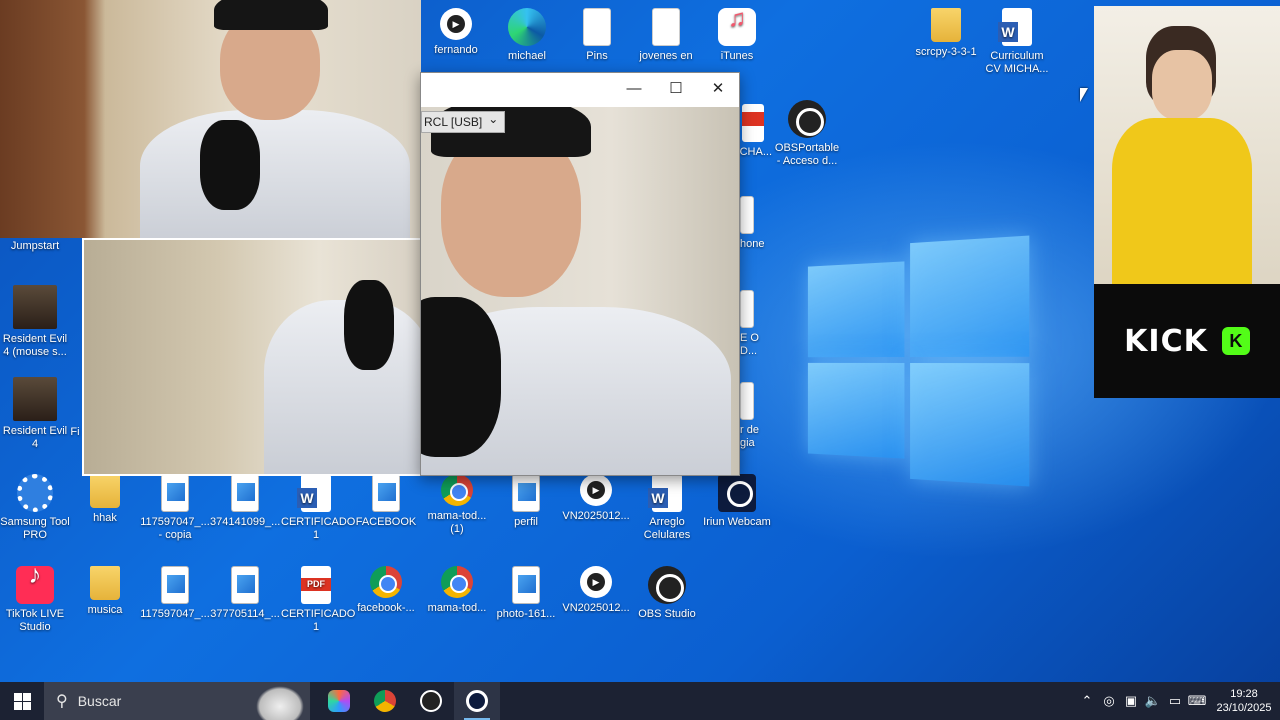  I want to click on desktop-icon-itunes: iTunes, so click(737, 35).